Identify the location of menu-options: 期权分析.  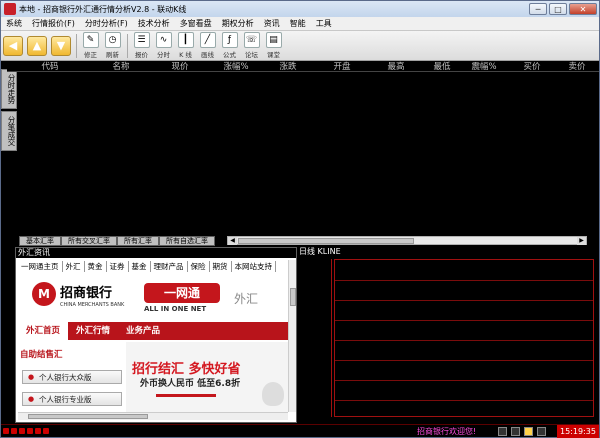
(238, 23).